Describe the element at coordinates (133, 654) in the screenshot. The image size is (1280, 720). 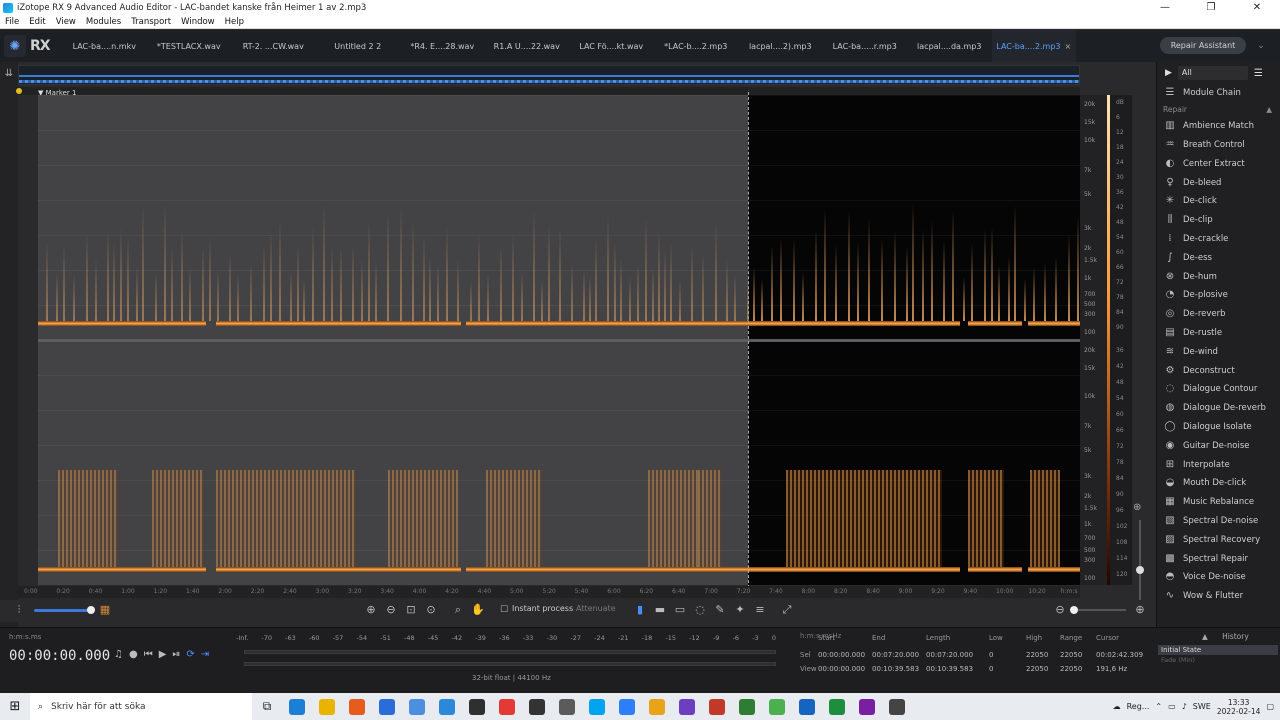
I see `record-button: ●` at that location.